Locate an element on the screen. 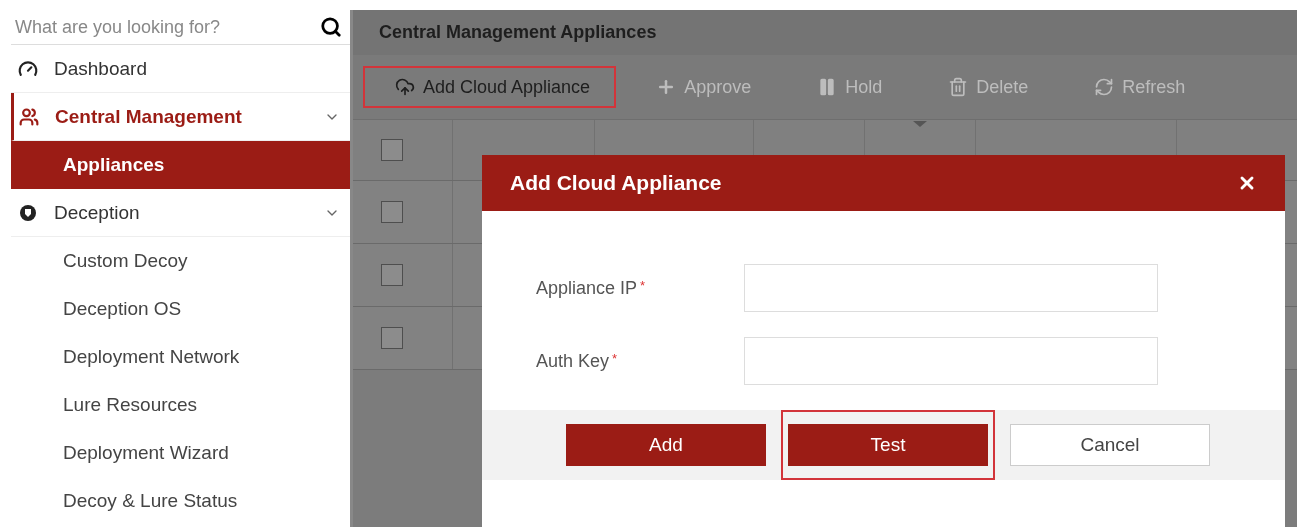 The width and height of the screenshot is (1297, 527). nav-subitem: Deception OS is located at coordinates (180, 309).